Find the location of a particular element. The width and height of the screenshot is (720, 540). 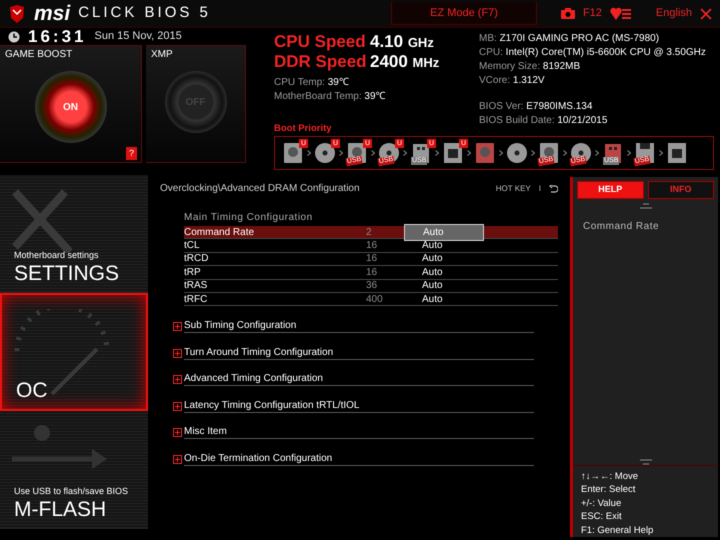

camera-icon is located at coordinates (567, 13).